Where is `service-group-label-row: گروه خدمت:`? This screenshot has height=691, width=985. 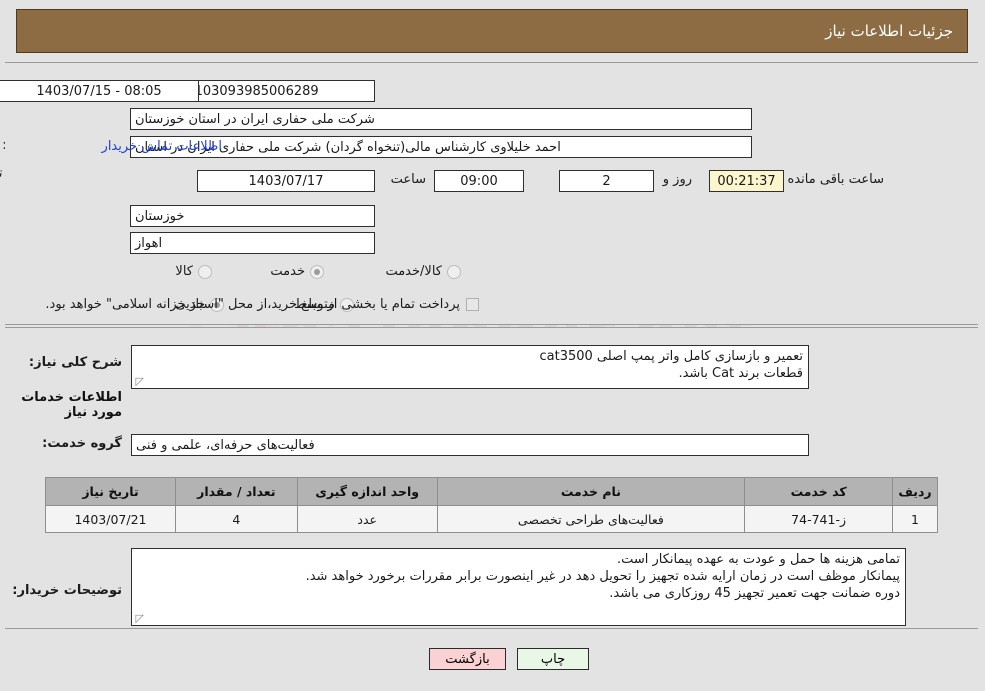 service-group-label-row: گروه خدمت: is located at coordinates (83, 443).